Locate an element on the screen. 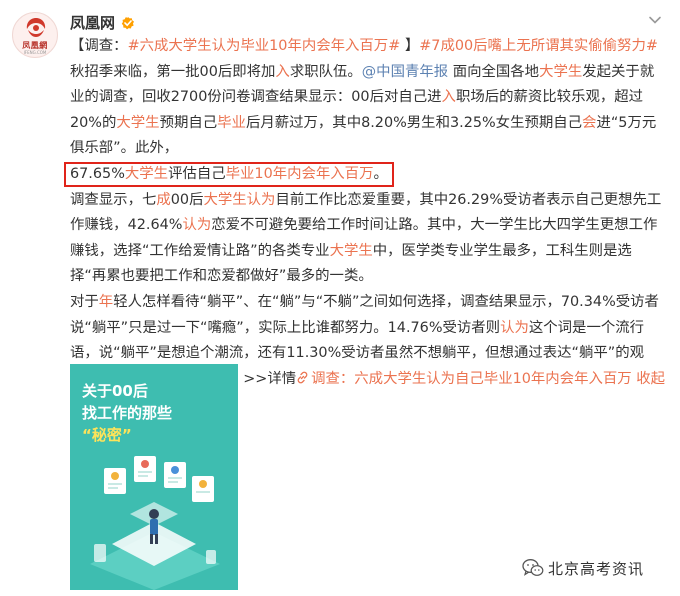 Image resolution: width=680 pixels, height=596 pixels. text-segment: 调查显示，七 is located at coordinates (113, 199).